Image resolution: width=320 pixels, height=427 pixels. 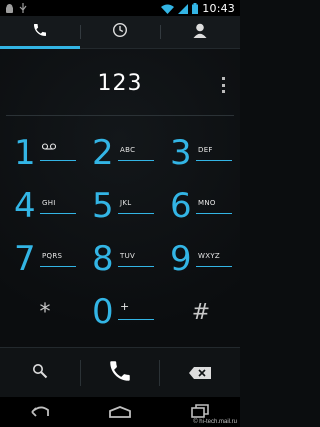 What do you see at coordinates (45, 155) in the screenshot?
I see `key-1: 1` at bounding box center [45, 155].